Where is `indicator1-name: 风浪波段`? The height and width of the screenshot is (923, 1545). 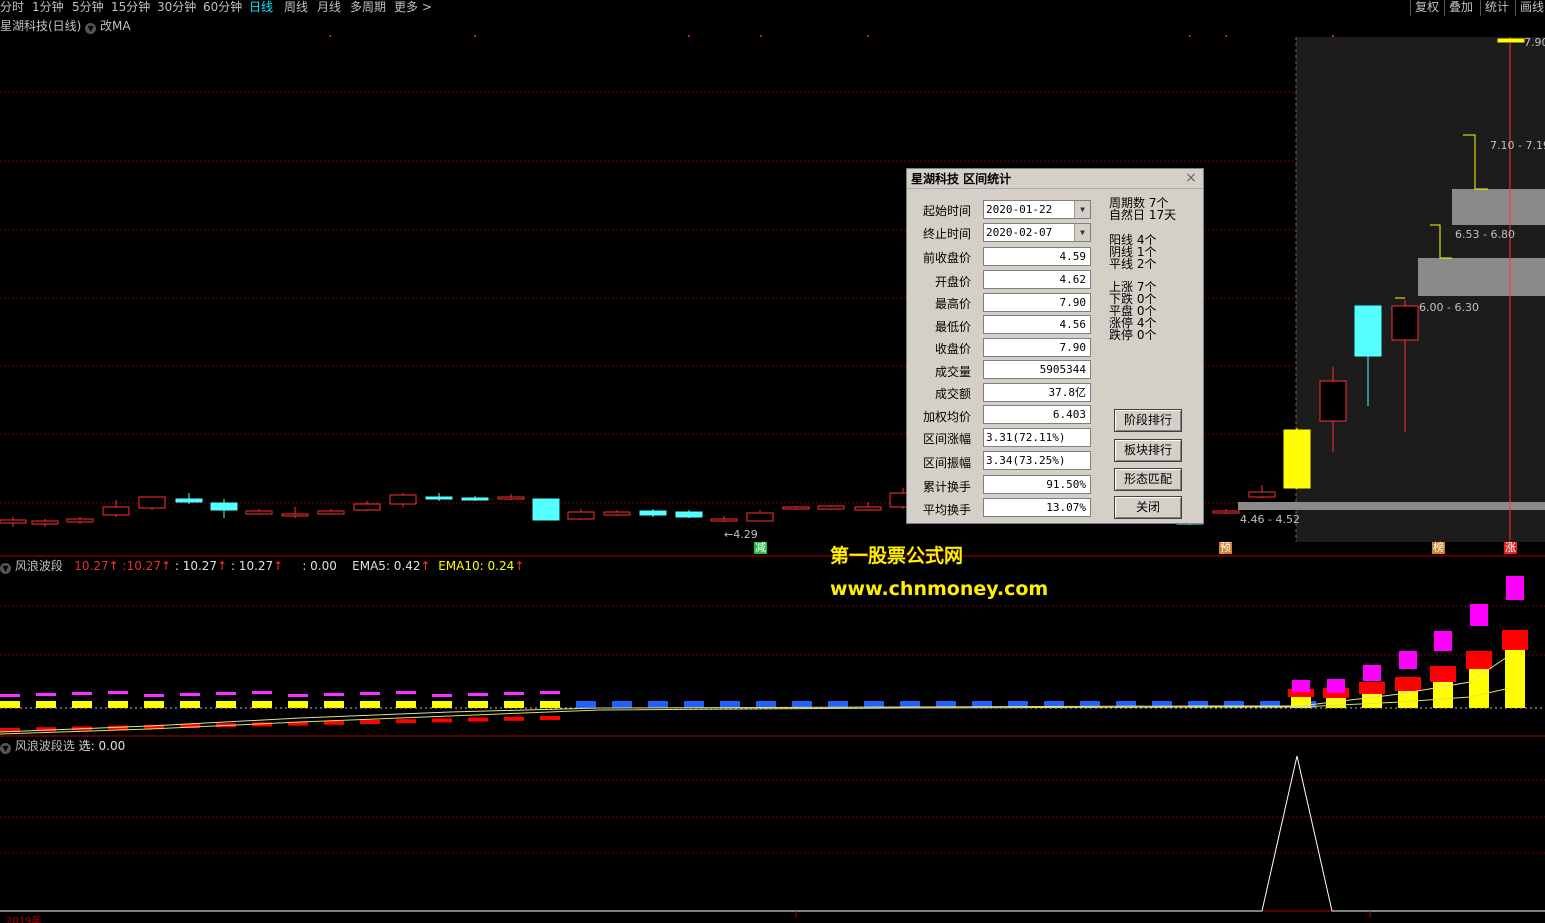
indicator1-name: 风浪波段 is located at coordinates (39, 566).